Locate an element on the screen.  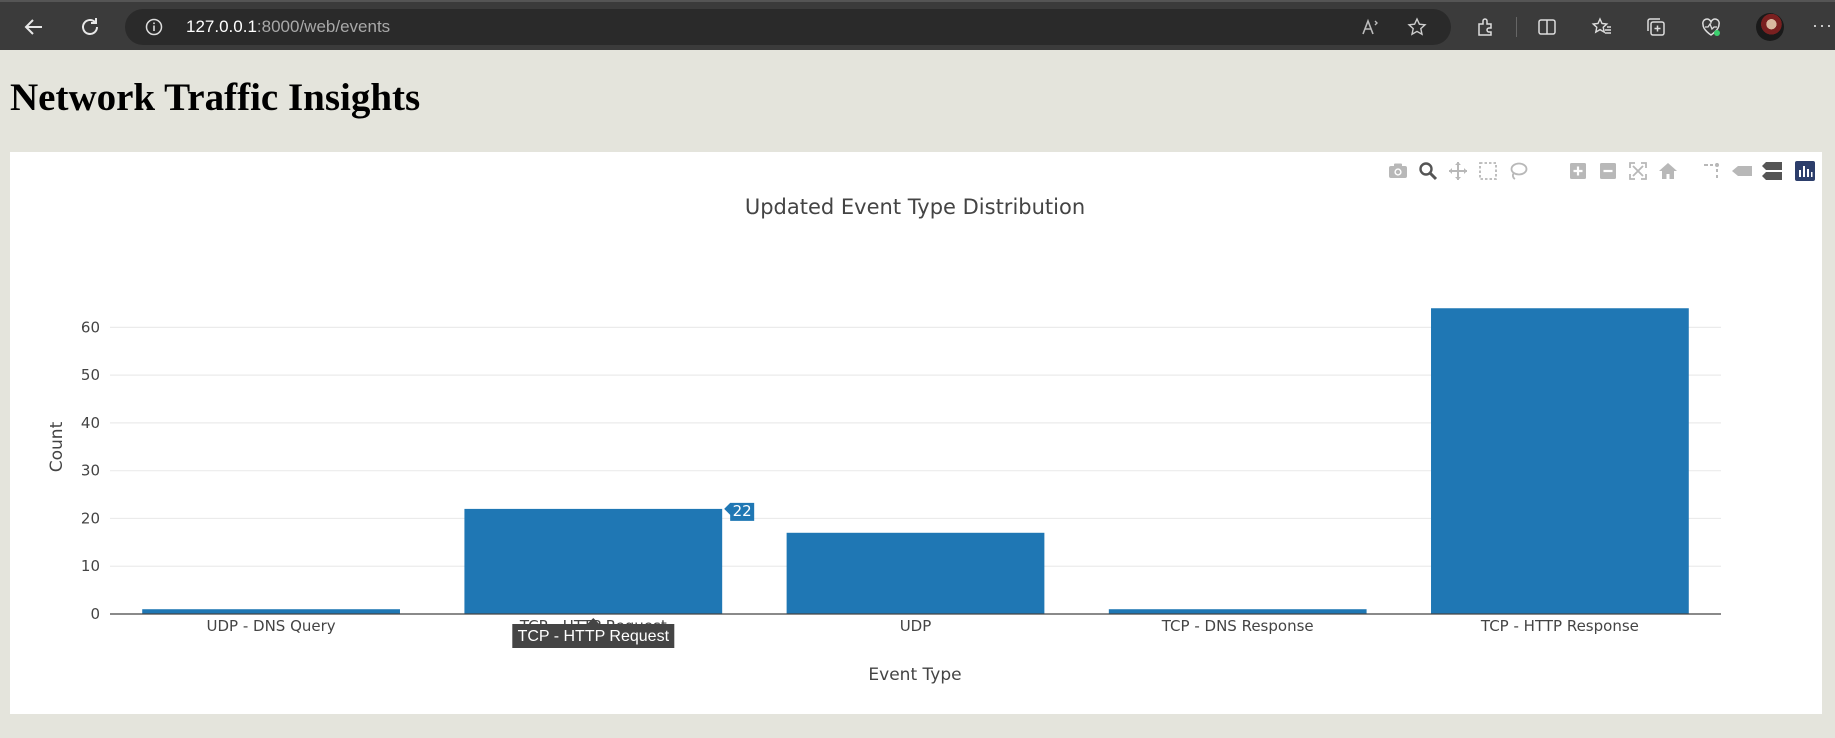
plotly-logo-icon is located at coordinates (1805, 171).